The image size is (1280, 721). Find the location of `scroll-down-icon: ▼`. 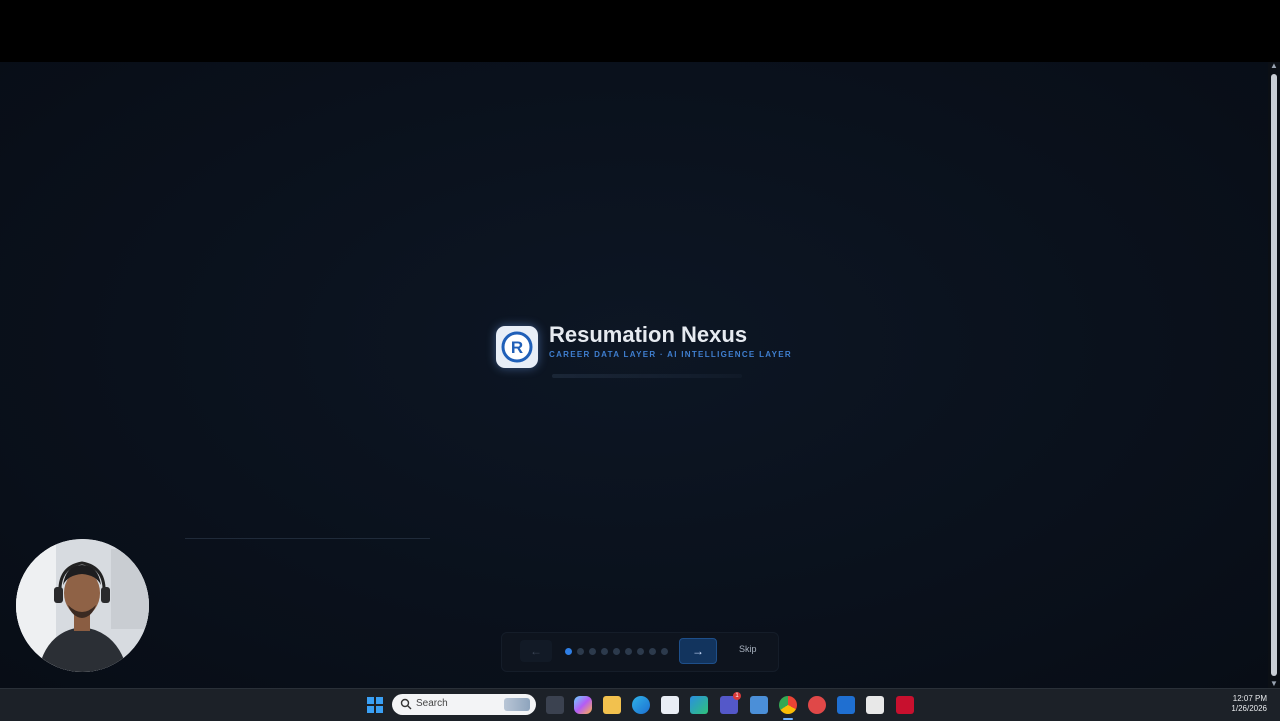

scroll-down-icon: ▼ is located at coordinates (1274, 684).